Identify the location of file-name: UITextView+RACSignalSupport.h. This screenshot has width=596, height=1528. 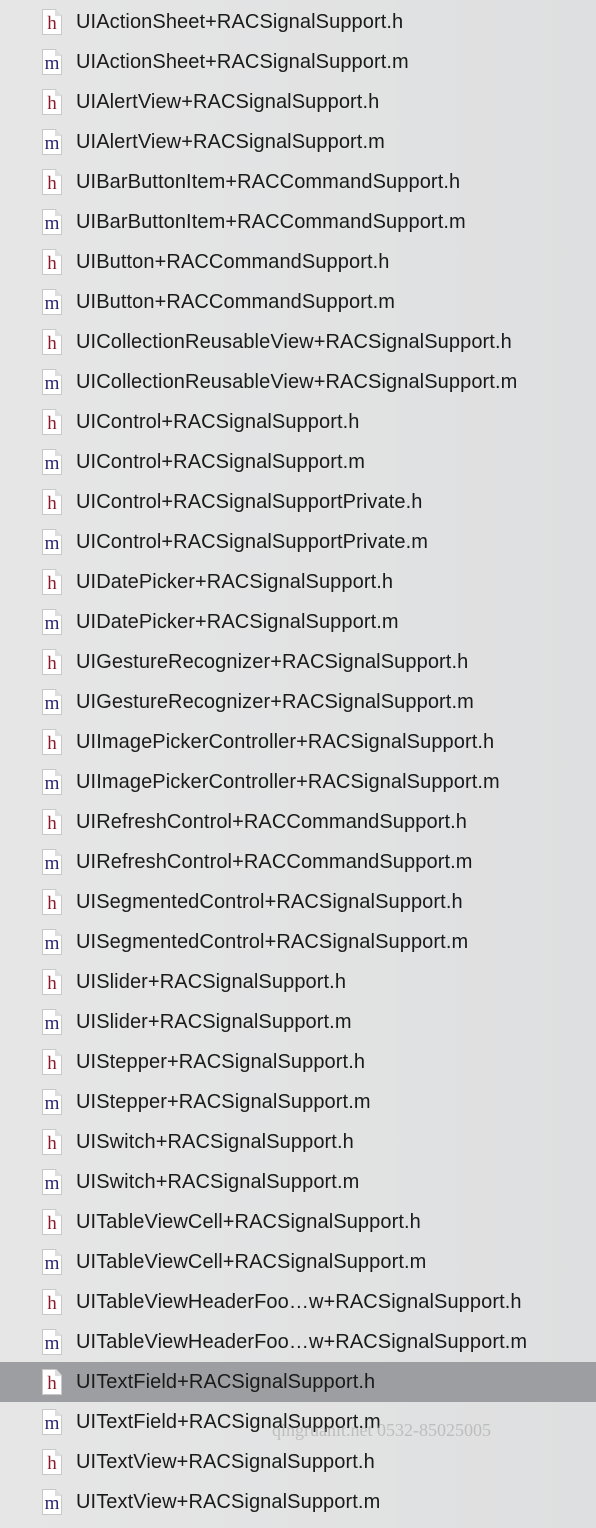
(225, 1461).